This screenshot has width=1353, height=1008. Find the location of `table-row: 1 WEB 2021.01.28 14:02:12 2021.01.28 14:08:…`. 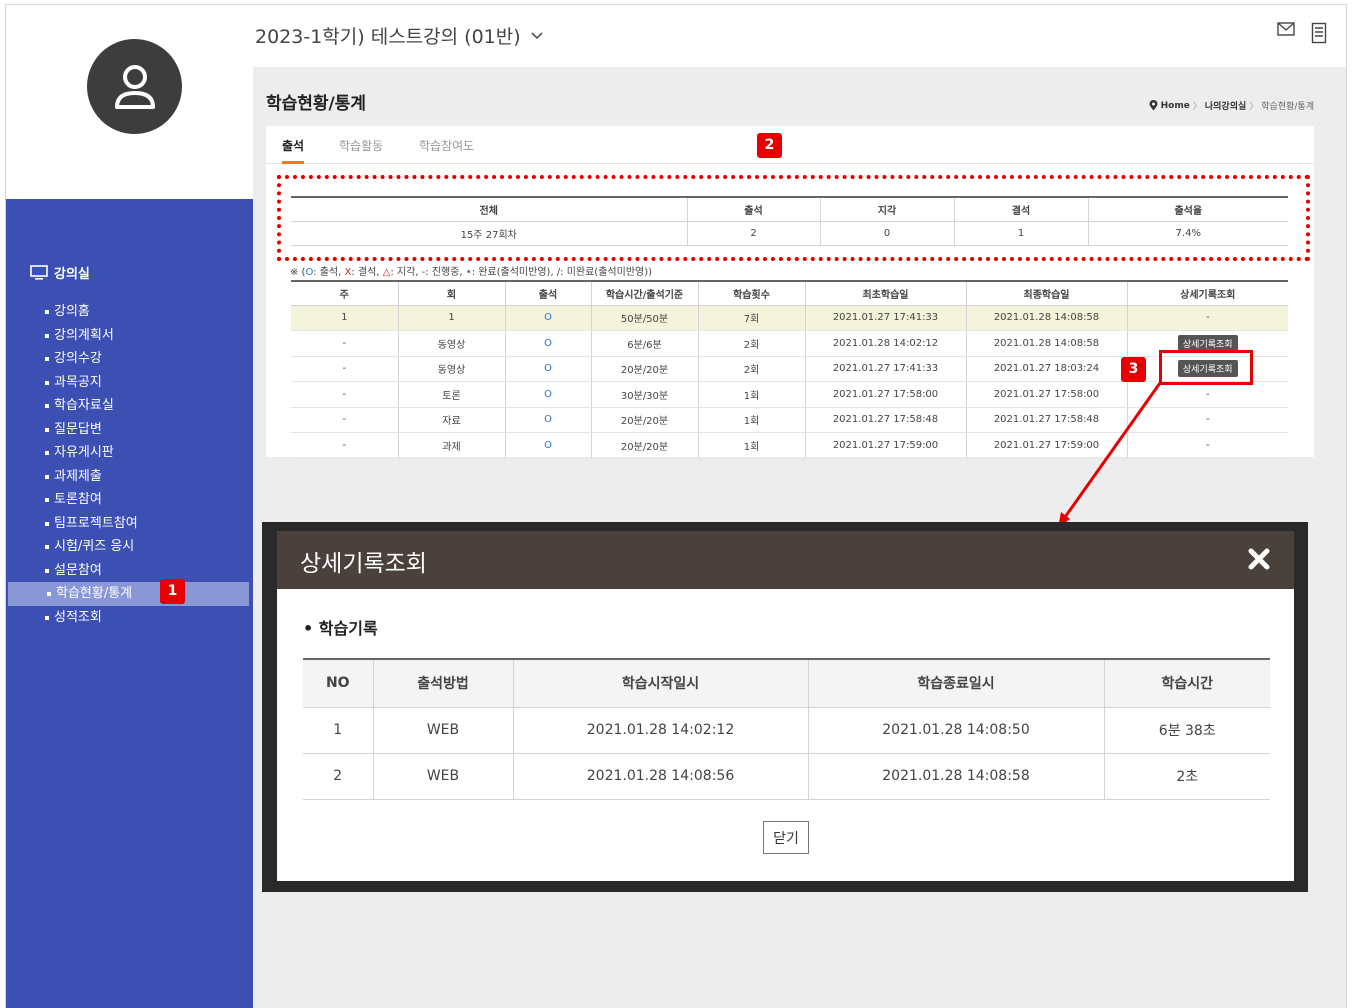

table-row: 1 WEB 2021.01.28 14:02:12 2021.01.28 14:08:… is located at coordinates (786, 730).